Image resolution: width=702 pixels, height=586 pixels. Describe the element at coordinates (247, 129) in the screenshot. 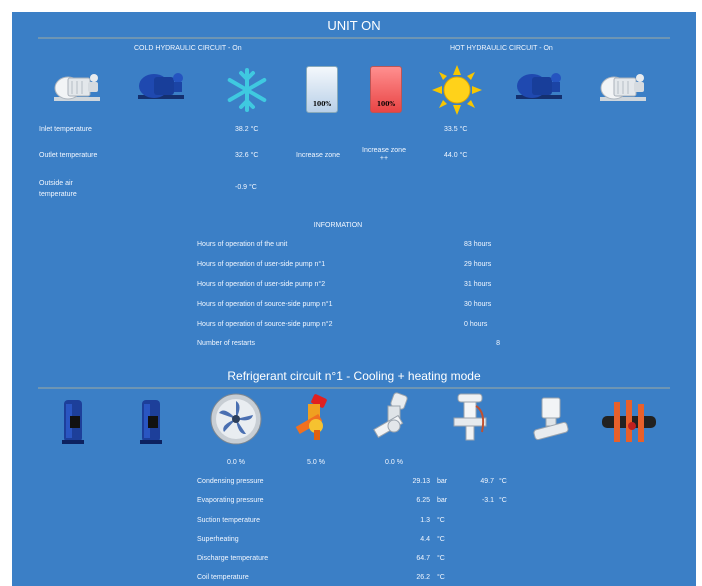

I see `cold-inlet-value: 38.2 °C` at that location.